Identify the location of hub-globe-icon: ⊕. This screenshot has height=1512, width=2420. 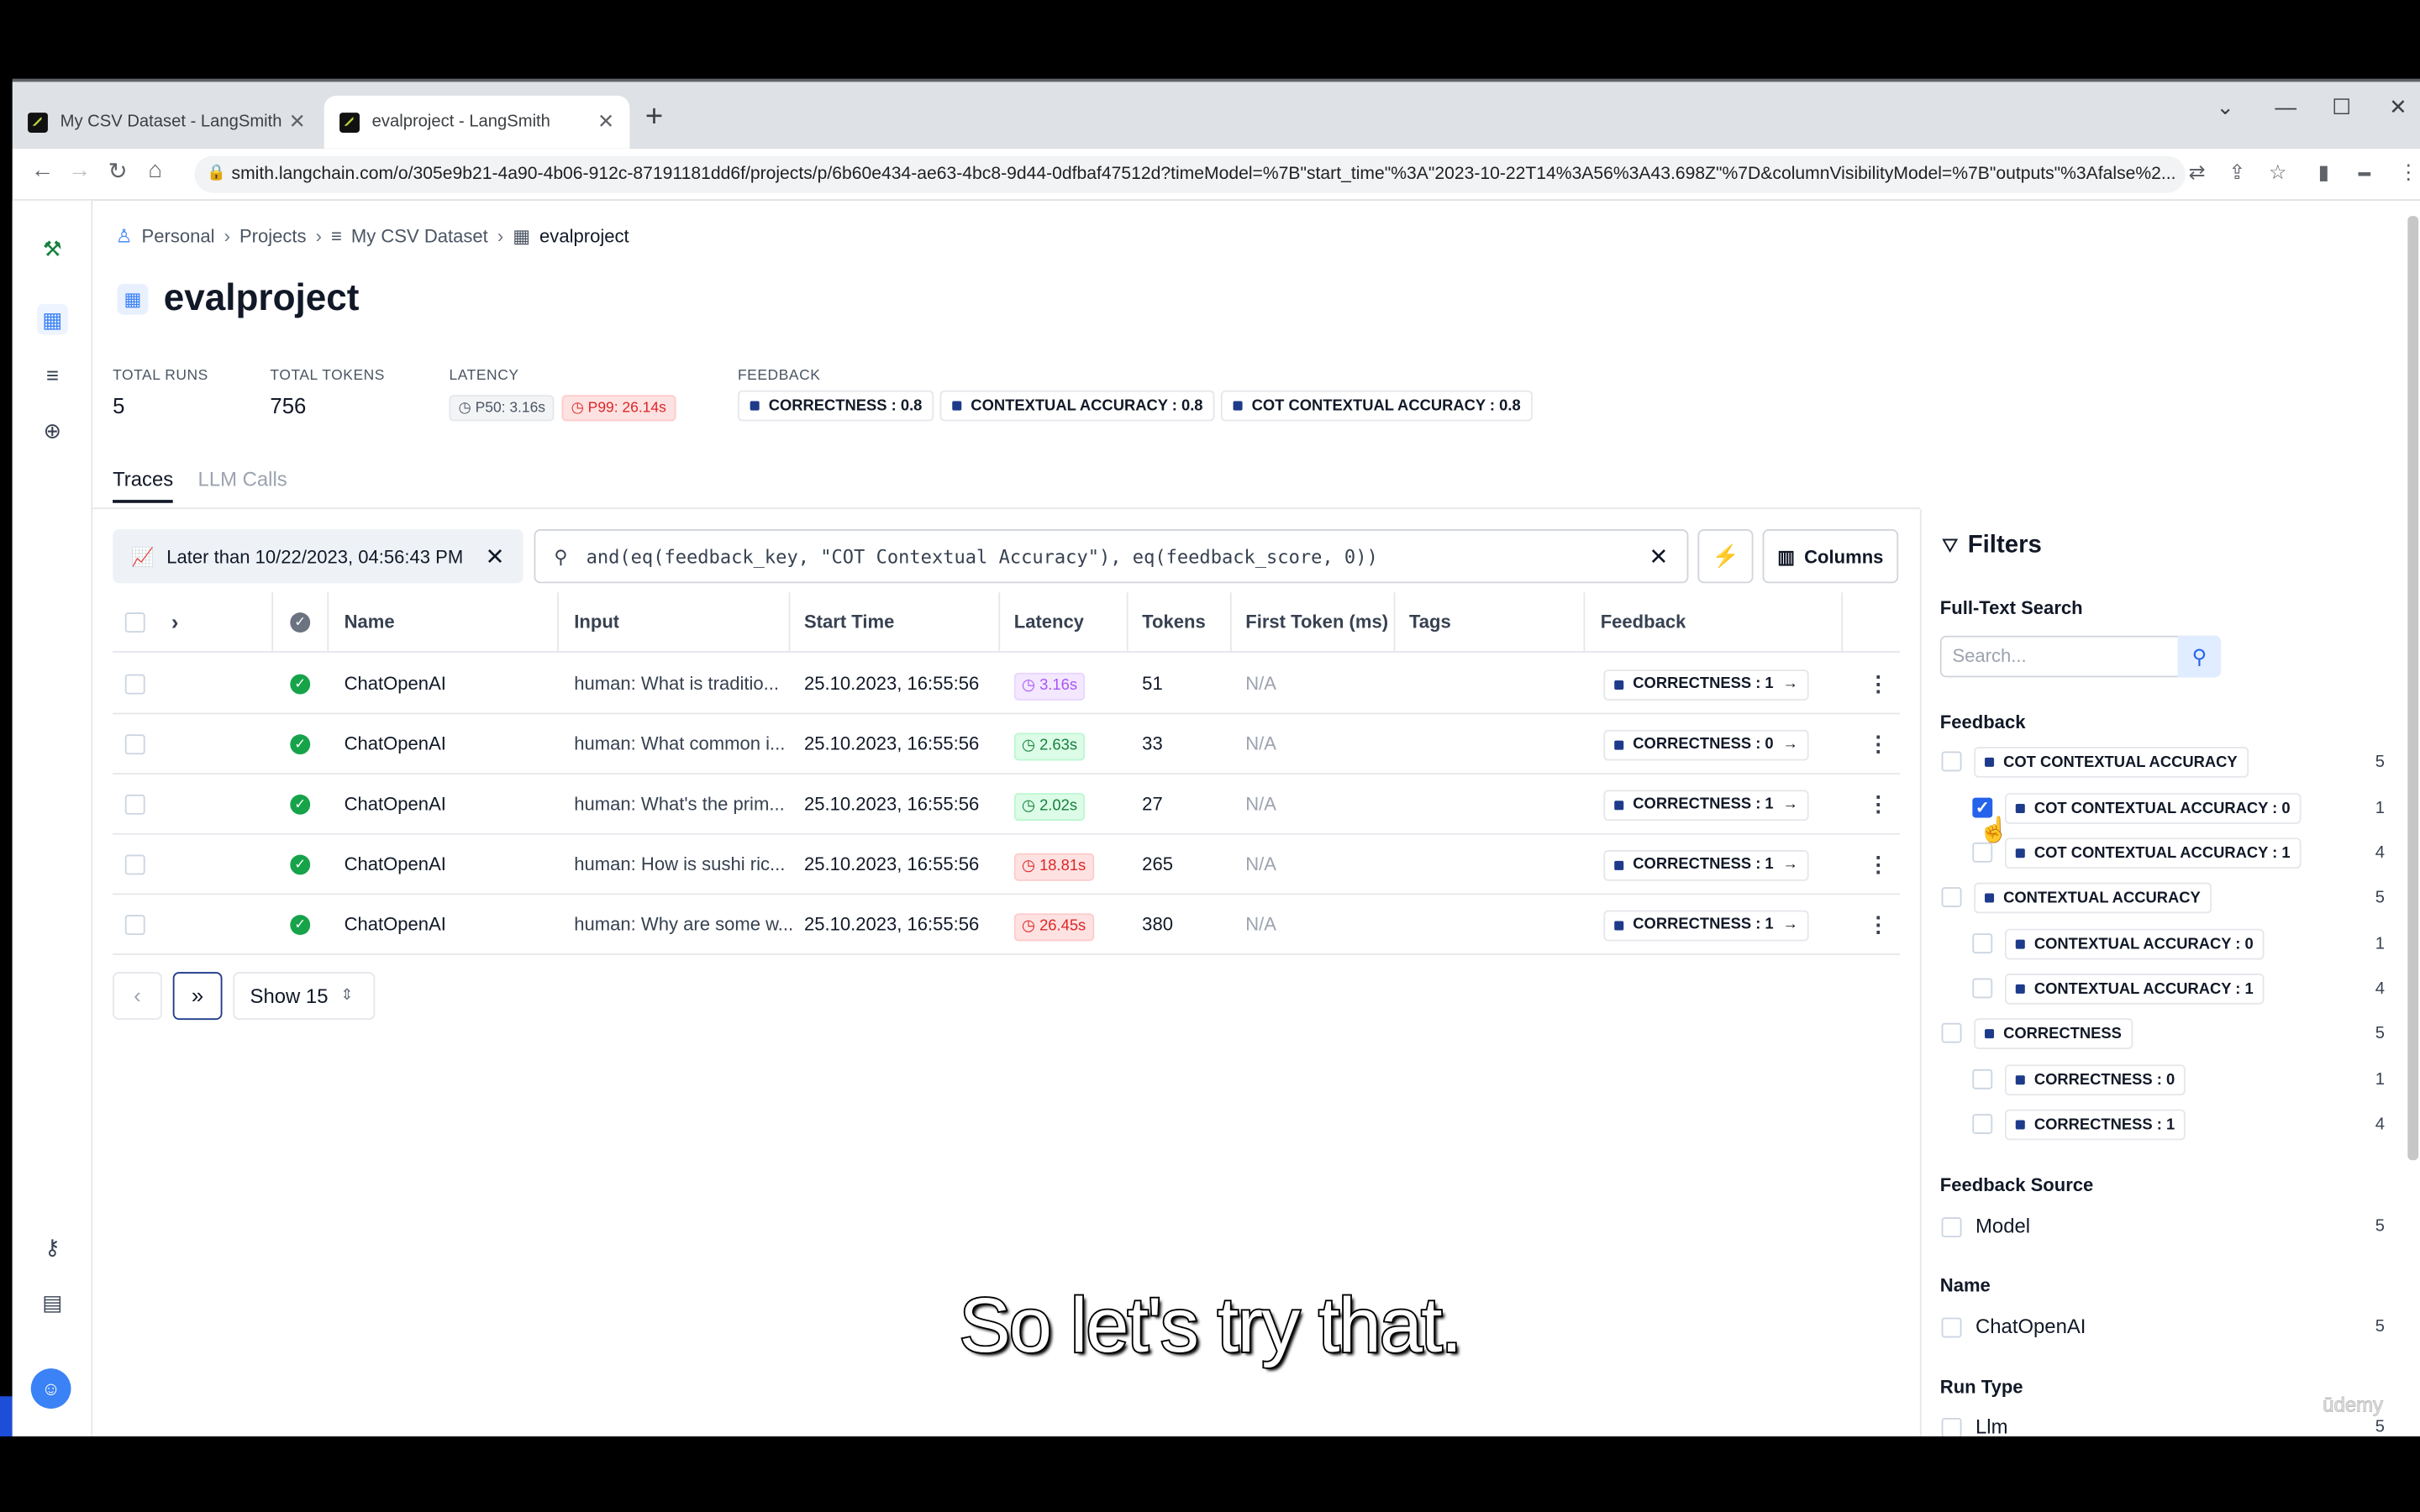
(52, 430).